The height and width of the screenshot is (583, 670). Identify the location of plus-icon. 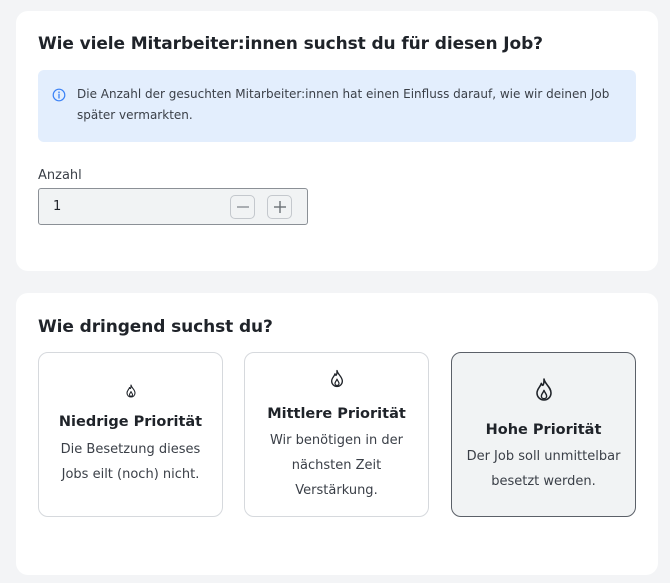
(280, 207).